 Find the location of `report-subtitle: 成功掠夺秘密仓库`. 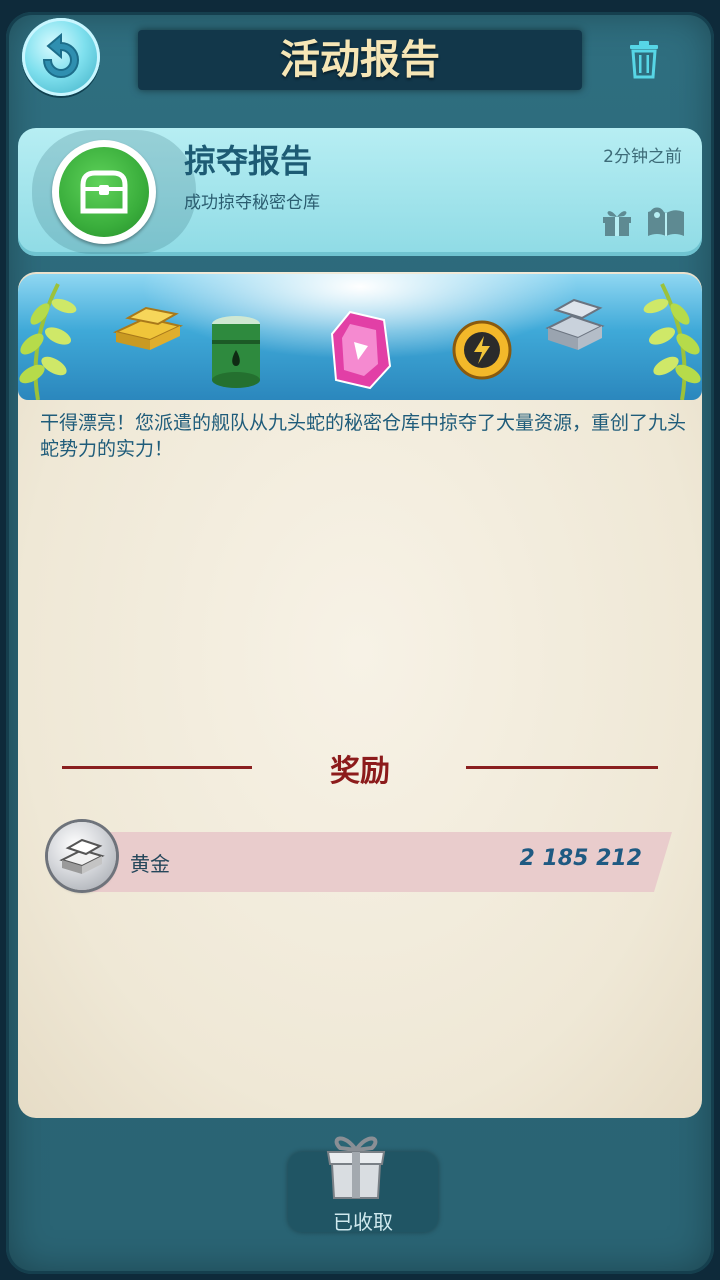

report-subtitle: 成功掠夺秘密仓库 is located at coordinates (252, 203).